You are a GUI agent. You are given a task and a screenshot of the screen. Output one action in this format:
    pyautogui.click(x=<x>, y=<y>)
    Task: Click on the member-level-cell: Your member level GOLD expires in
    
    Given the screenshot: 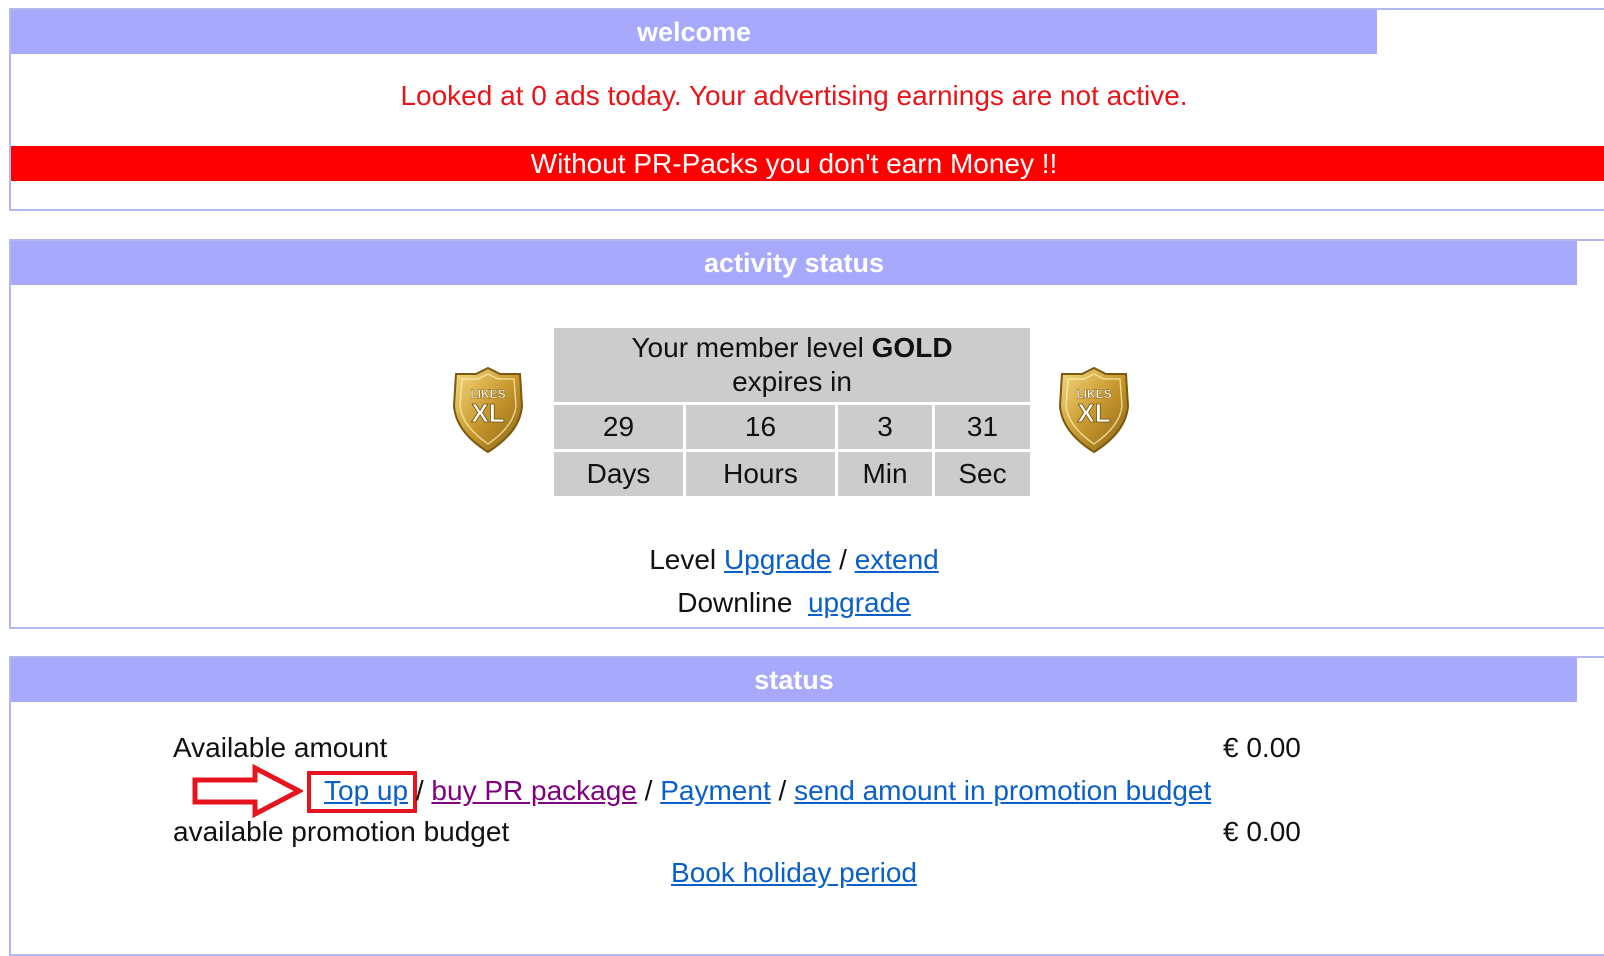 What is the action you would take?
    pyautogui.click(x=792, y=365)
    